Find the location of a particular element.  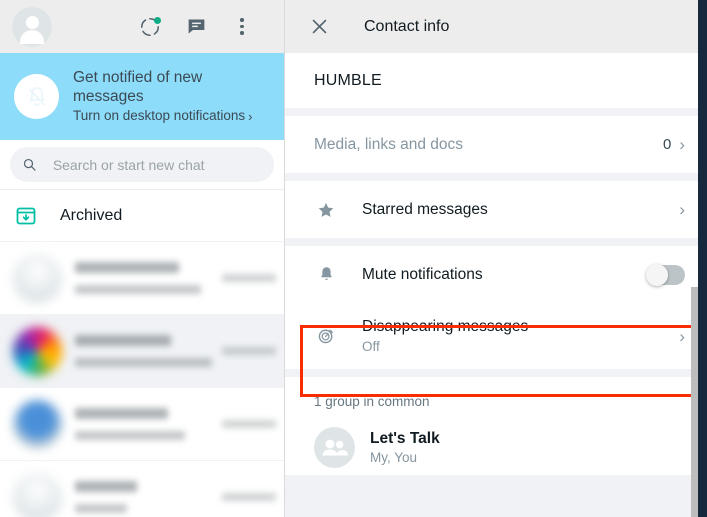

toggle-knob is located at coordinates (657, 274).